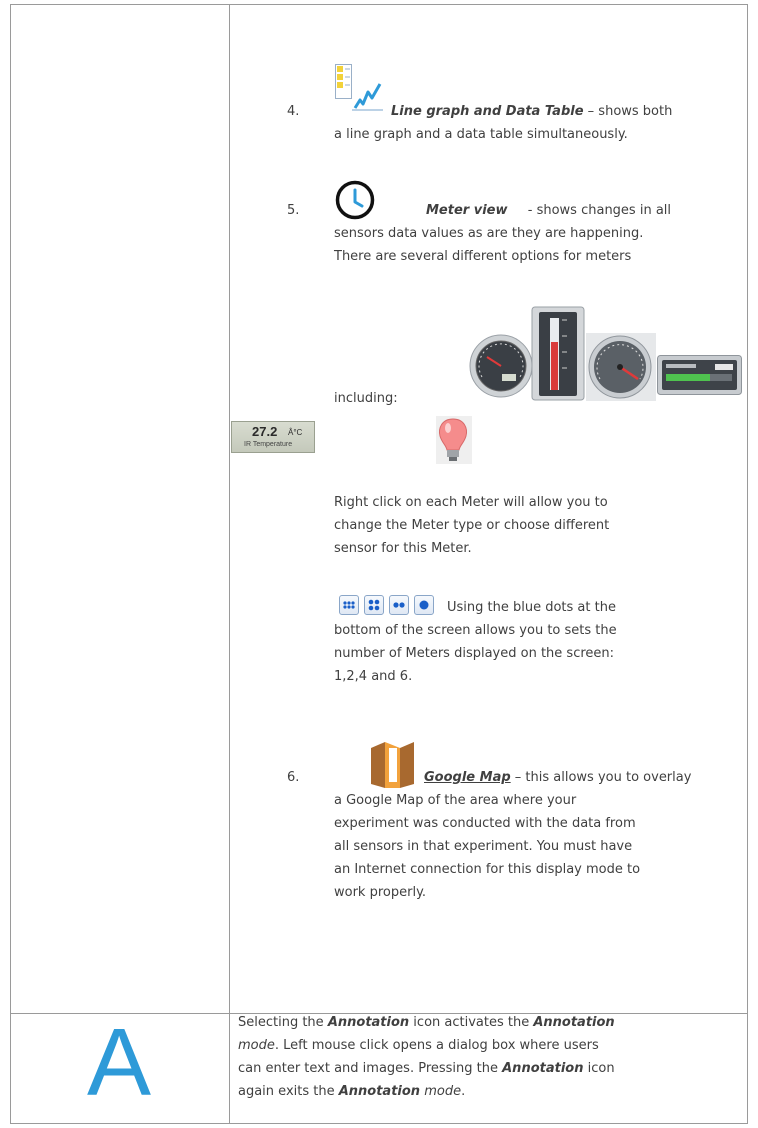 The image size is (758, 1128). I want to click on lcd-meter-label: IR Temperature, so click(268, 444).